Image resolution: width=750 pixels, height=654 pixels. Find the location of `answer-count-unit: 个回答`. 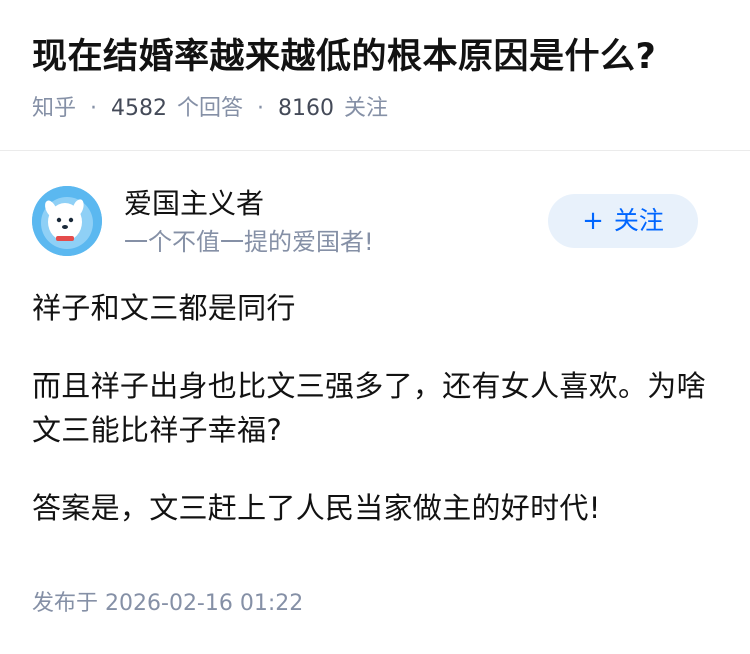

answer-count-unit: 个回答 is located at coordinates (210, 109).